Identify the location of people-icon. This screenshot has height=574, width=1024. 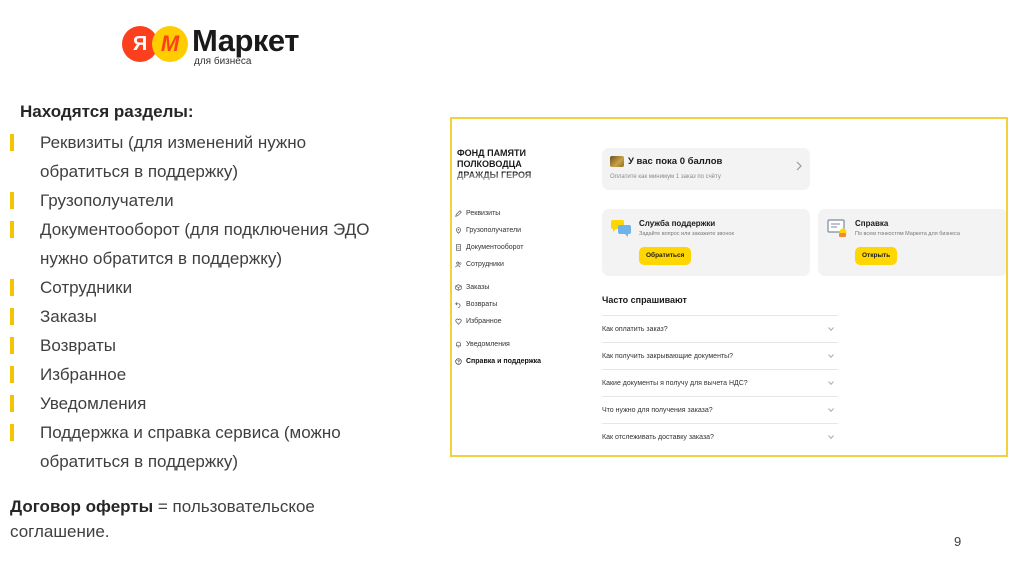
(458, 264).